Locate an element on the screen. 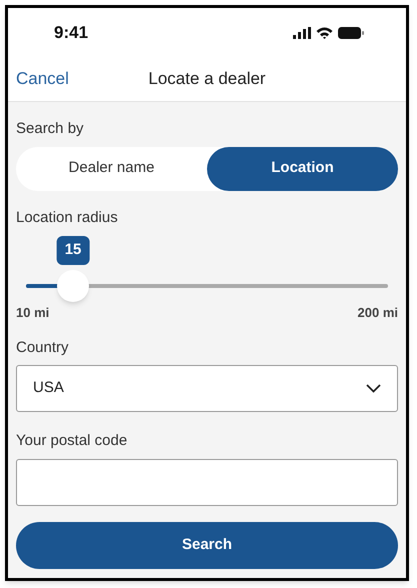  chevron-down-icon is located at coordinates (373, 388).